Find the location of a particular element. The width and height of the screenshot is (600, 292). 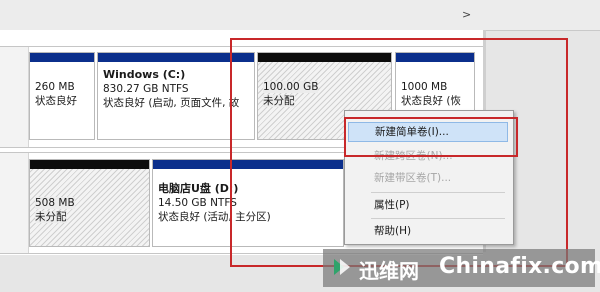

watermark: 迅维网 Chinafix.com is located at coordinates (461, 268).